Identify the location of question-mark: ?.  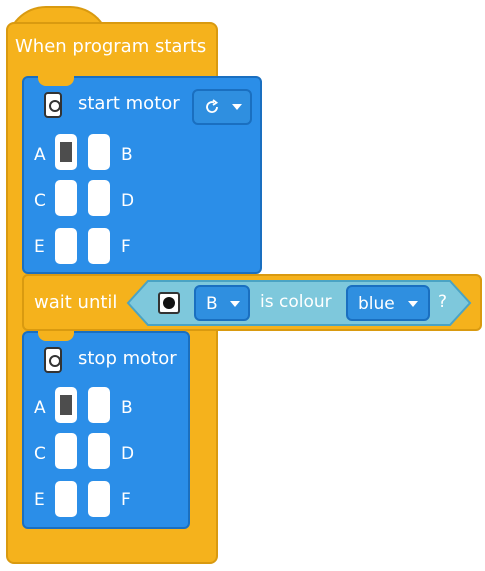
(443, 302).